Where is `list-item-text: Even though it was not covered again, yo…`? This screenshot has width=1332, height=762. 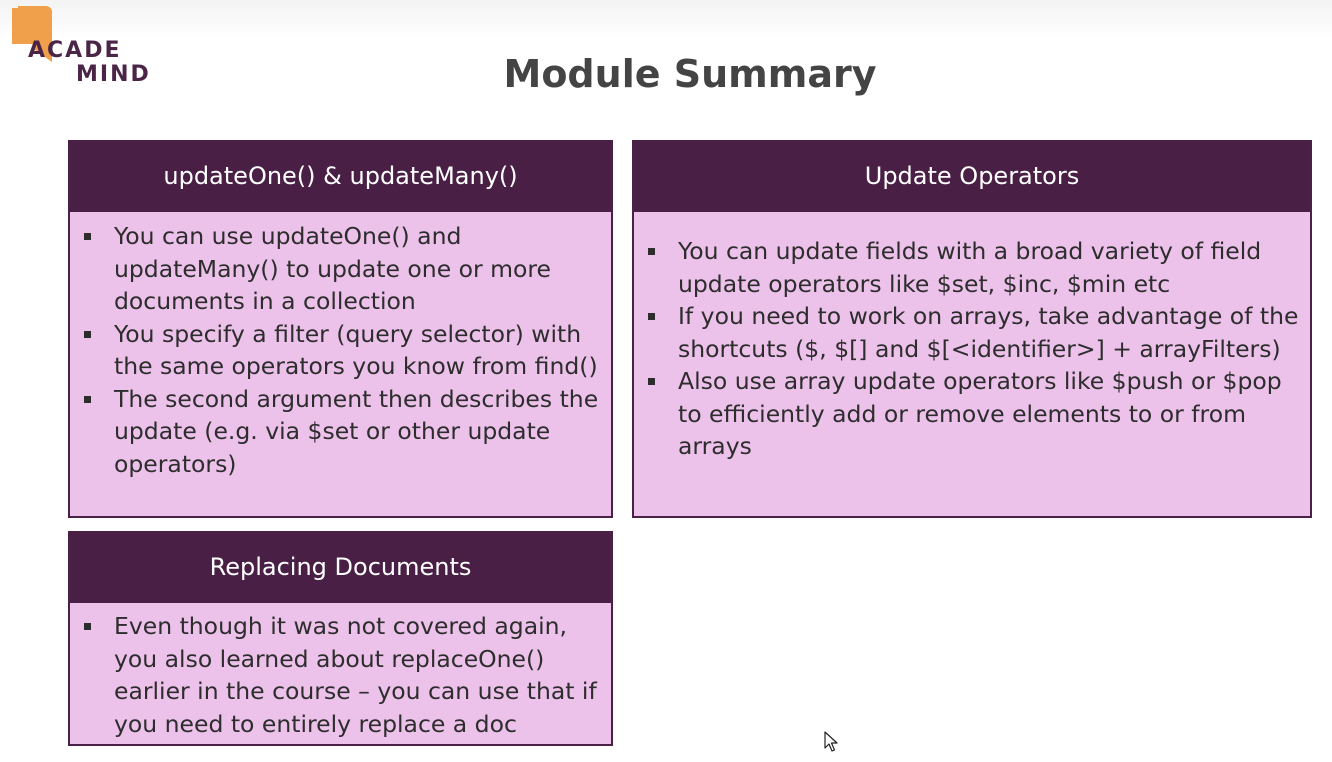
list-item-text: Even though it was not covered again, yo… is located at coordinates (355, 675).